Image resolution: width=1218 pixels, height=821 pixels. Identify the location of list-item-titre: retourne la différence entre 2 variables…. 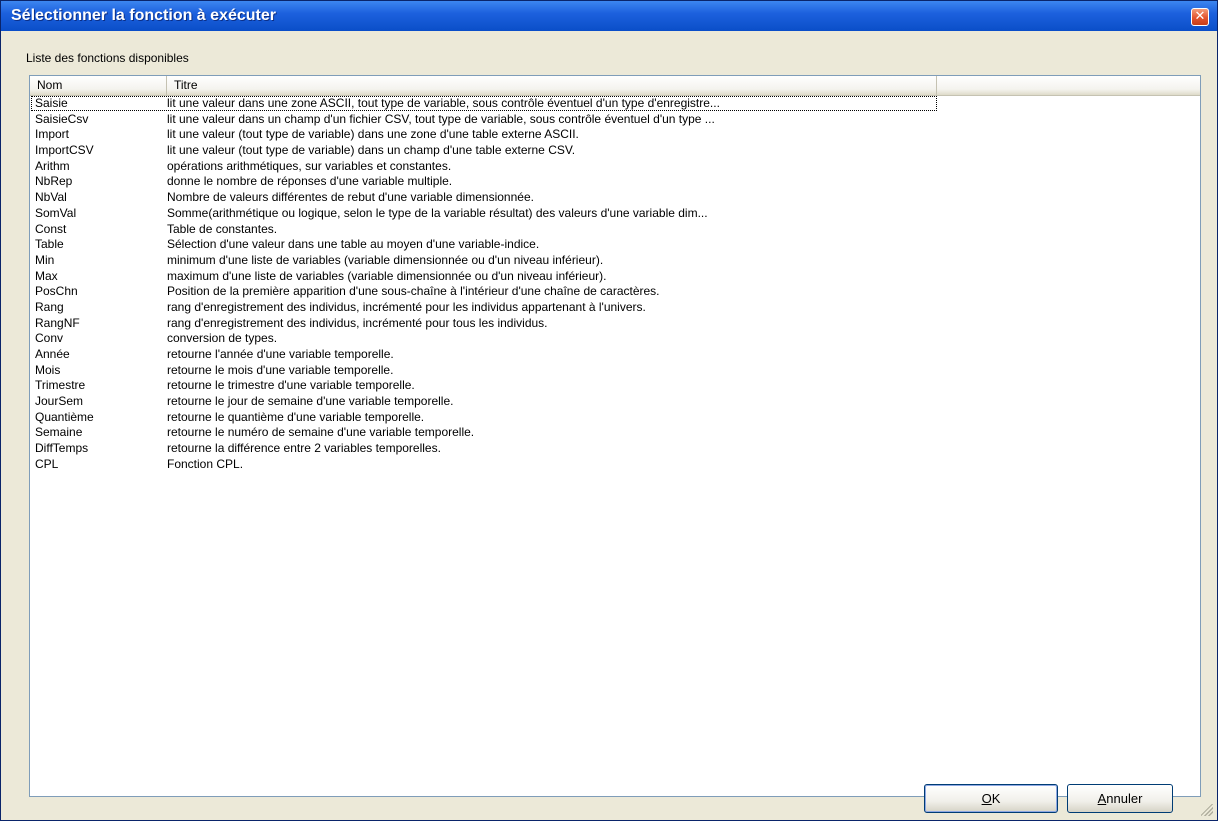
(304, 448).